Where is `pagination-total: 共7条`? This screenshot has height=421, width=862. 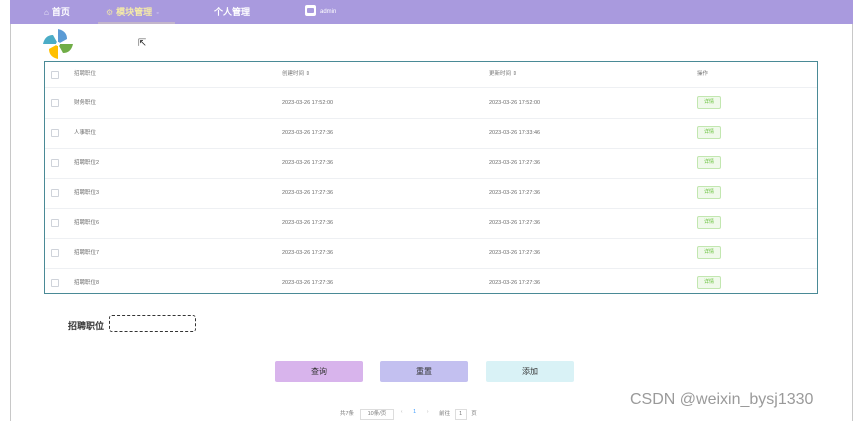 pagination-total: 共7条 is located at coordinates (347, 414).